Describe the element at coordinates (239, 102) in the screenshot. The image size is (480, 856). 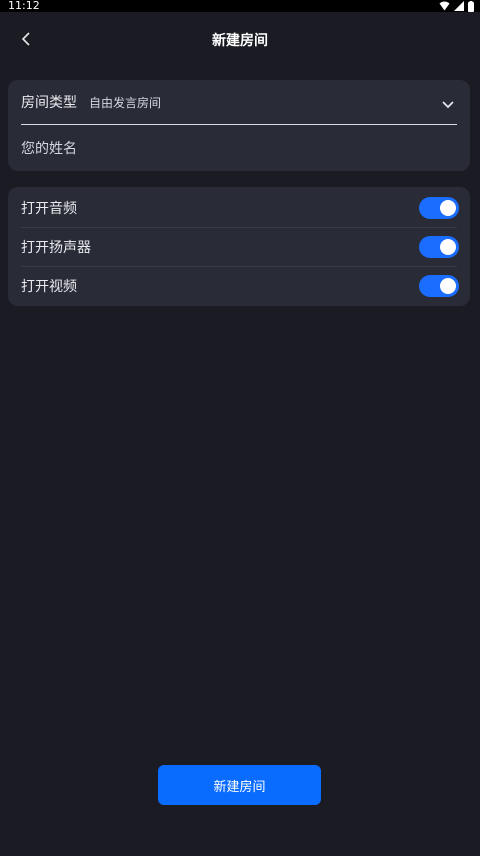
I see `room-type-selector: 房间类型 自由发言房间` at that location.